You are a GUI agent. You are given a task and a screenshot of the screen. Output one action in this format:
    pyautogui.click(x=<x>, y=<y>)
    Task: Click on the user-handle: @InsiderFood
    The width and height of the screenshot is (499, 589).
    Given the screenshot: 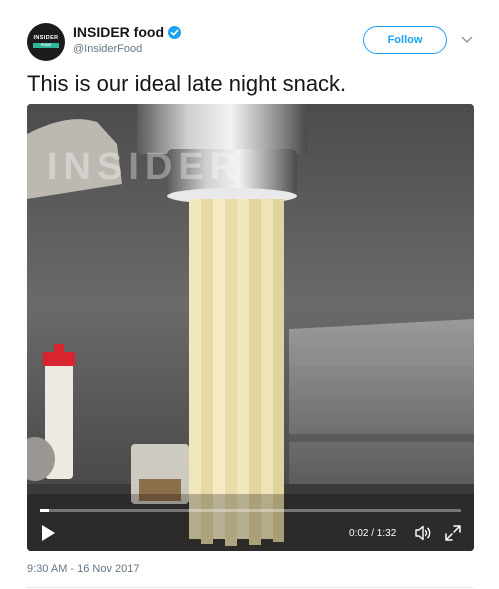 What is the action you would take?
    pyautogui.click(x=107, y=49)
    